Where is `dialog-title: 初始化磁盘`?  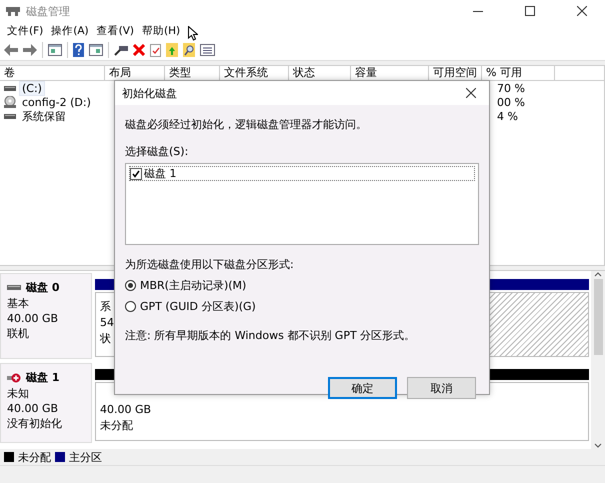 dialog-title: 初始化磁盘 is located at coordinates (150, 93).